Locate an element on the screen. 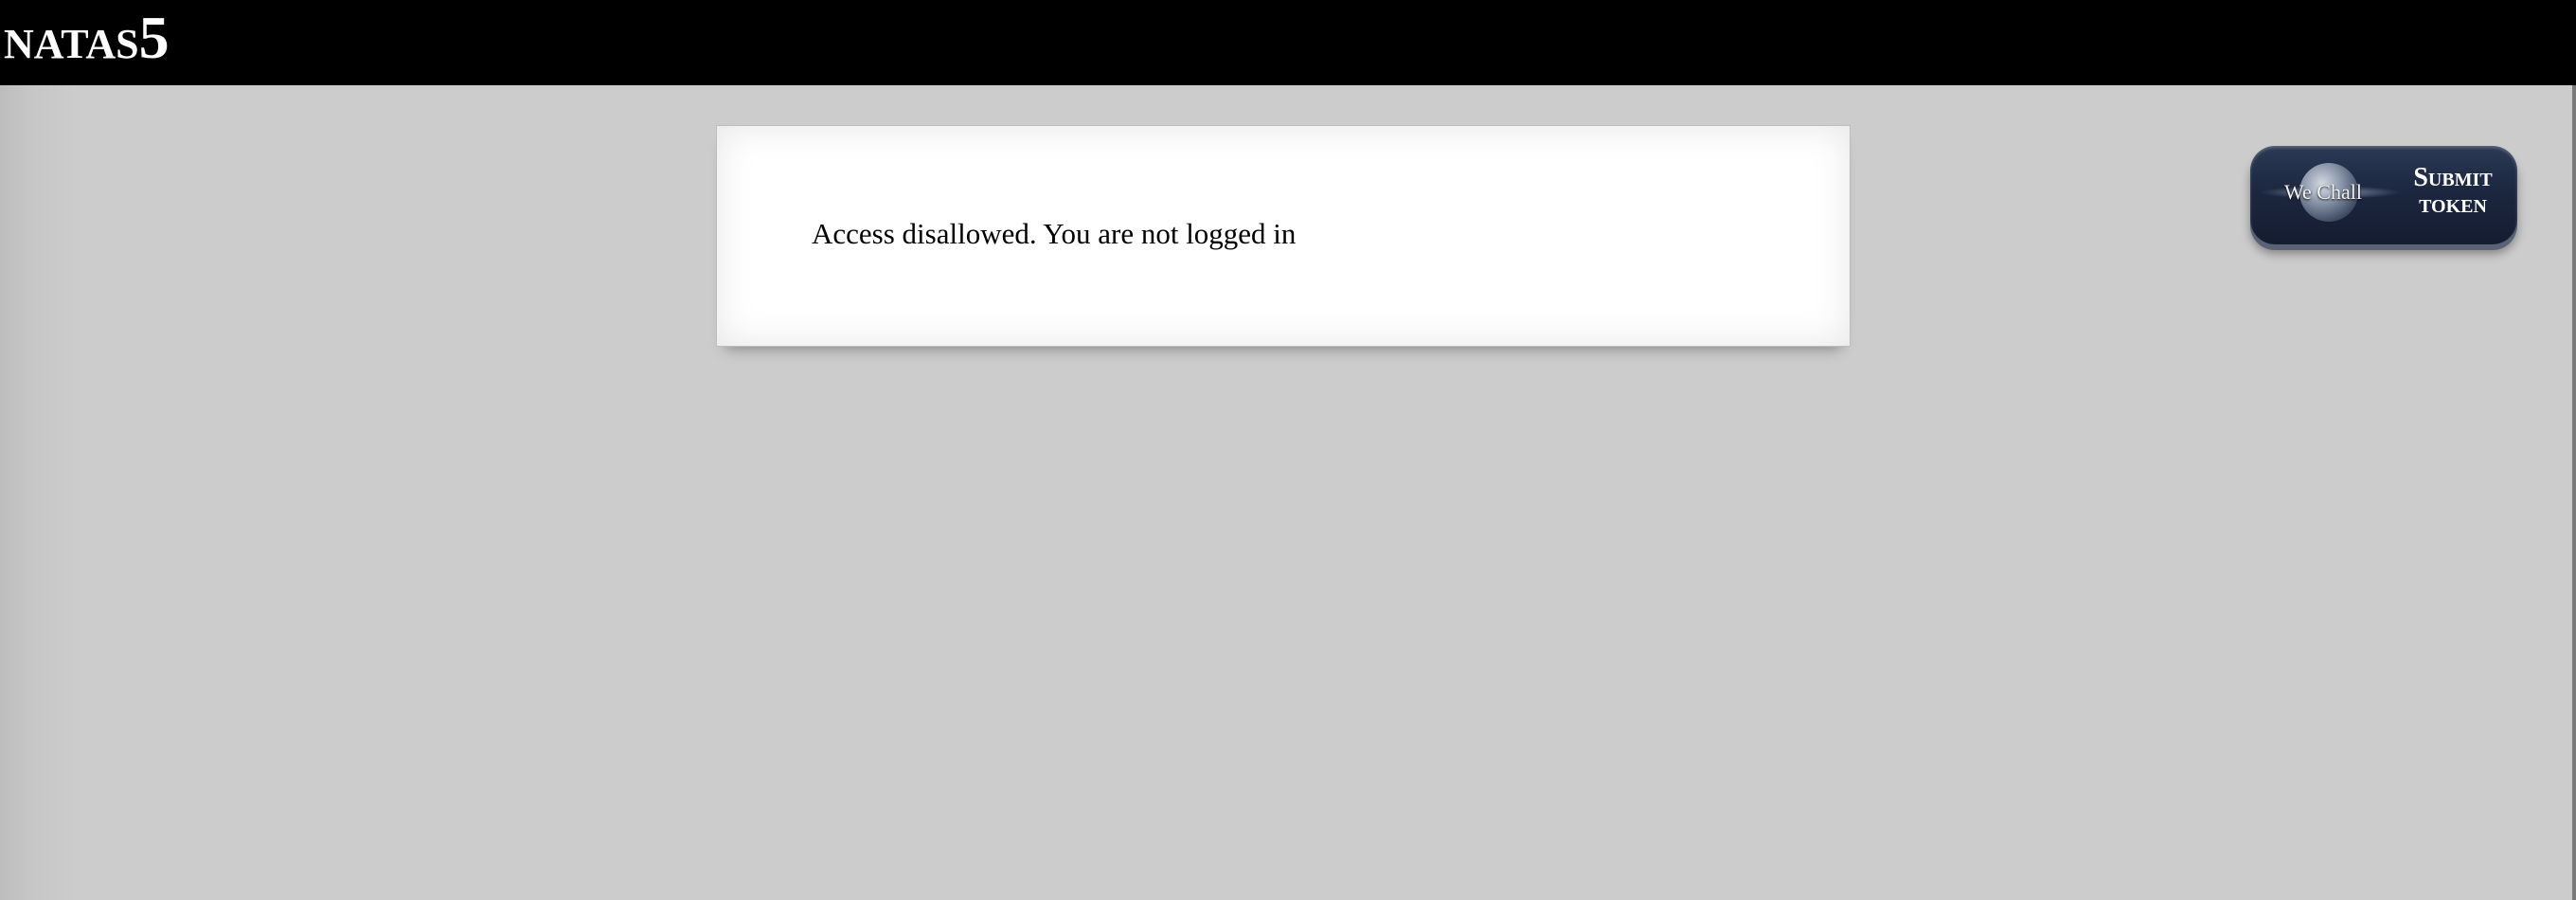 This screenshot has height=900, width=2576. access-message: Access disallowed. You are not logged in is located at coordinates (1054, 233).